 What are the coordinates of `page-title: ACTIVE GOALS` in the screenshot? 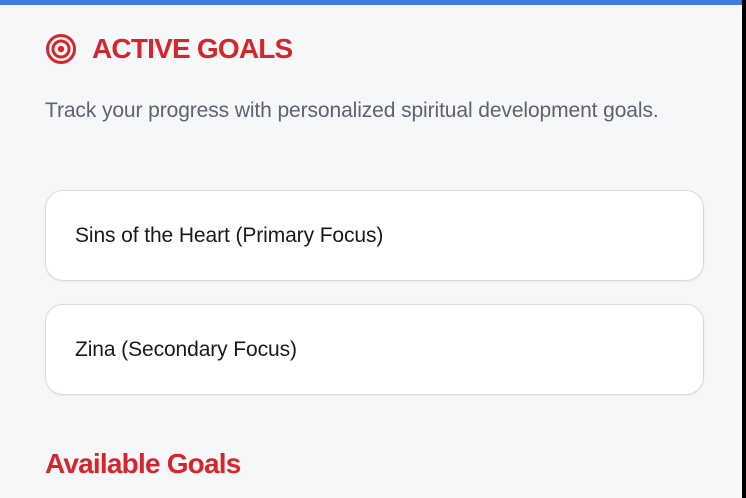 It's located at (192, 48).